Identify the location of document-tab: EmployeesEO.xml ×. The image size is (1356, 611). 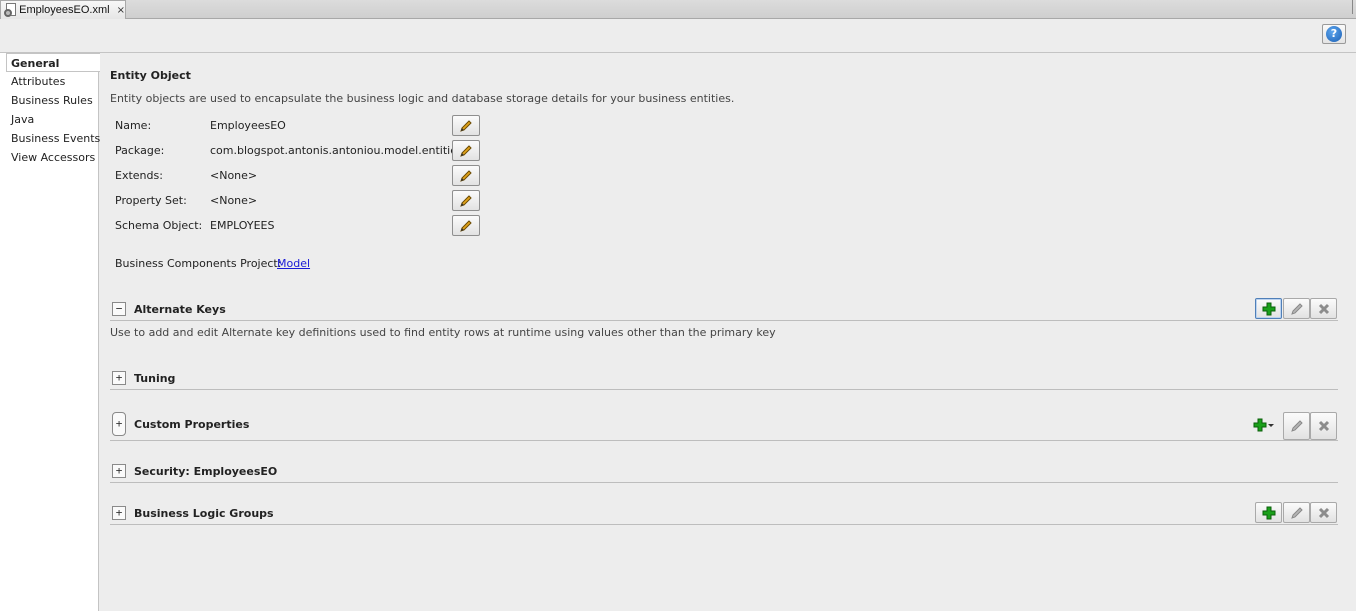
(63, 9).